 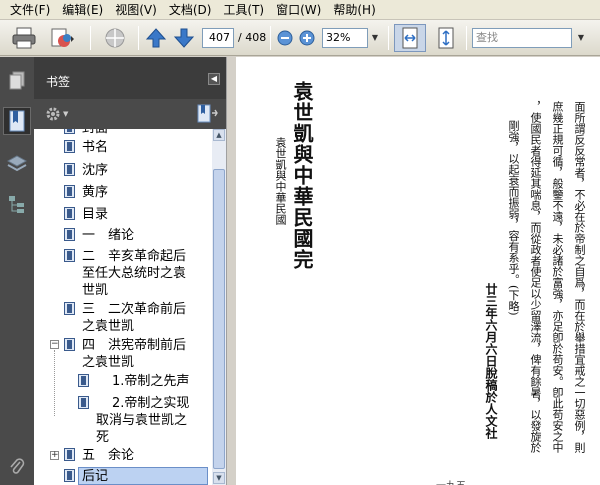 What do you see at coordinates (134, 345) in the screenshot?
I see `bookmark-label: 四 洪宪帝制前后` at bounding box center [134, 345].